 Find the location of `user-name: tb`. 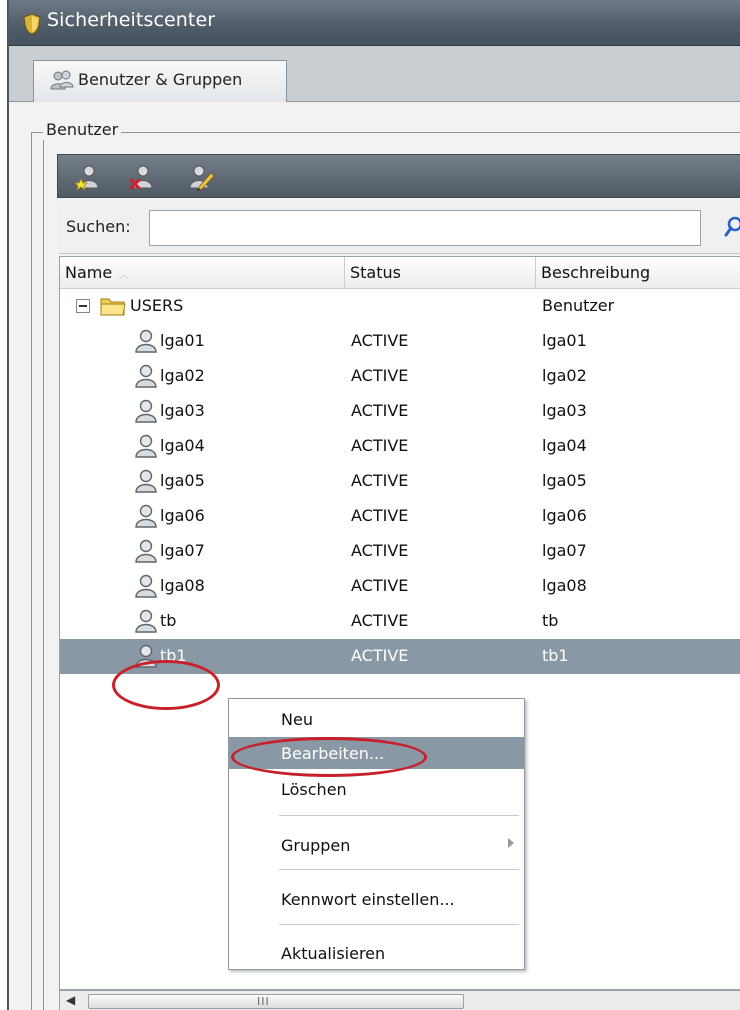

user-name: tb is located at coordinates (168, 620).